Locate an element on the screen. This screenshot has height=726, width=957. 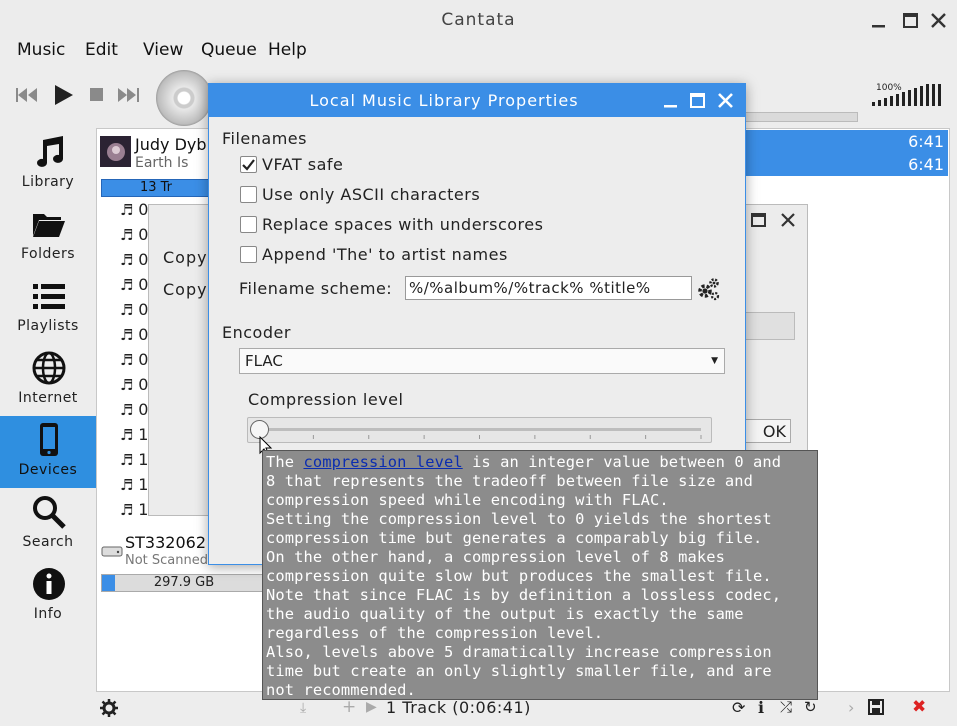
menu-edit: Edit is located at coordinates (101, 50).